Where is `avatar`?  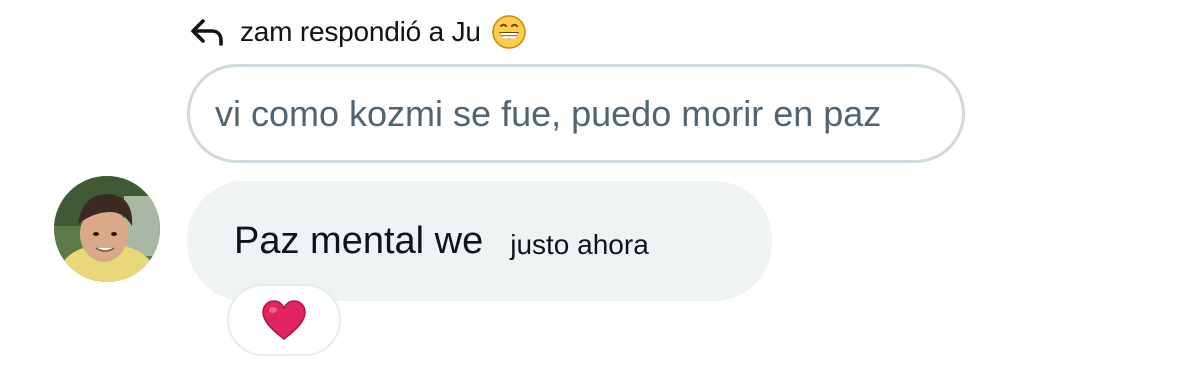
avatar is located at coordinates (107, 229).